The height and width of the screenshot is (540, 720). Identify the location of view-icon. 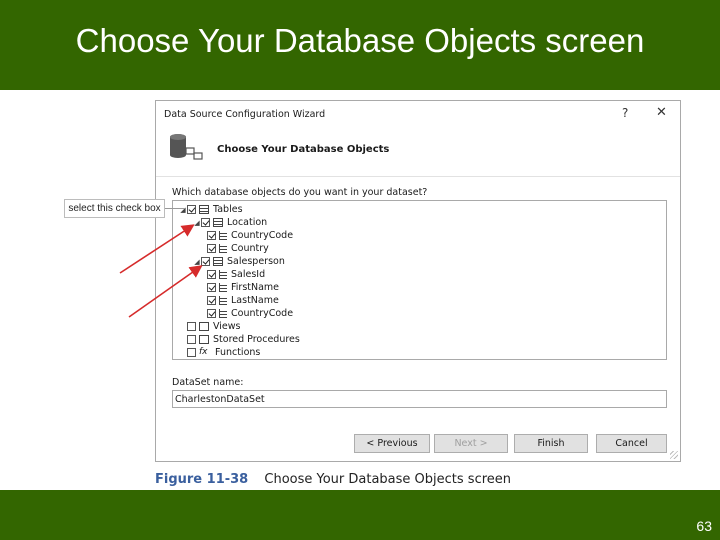
(204, 326).